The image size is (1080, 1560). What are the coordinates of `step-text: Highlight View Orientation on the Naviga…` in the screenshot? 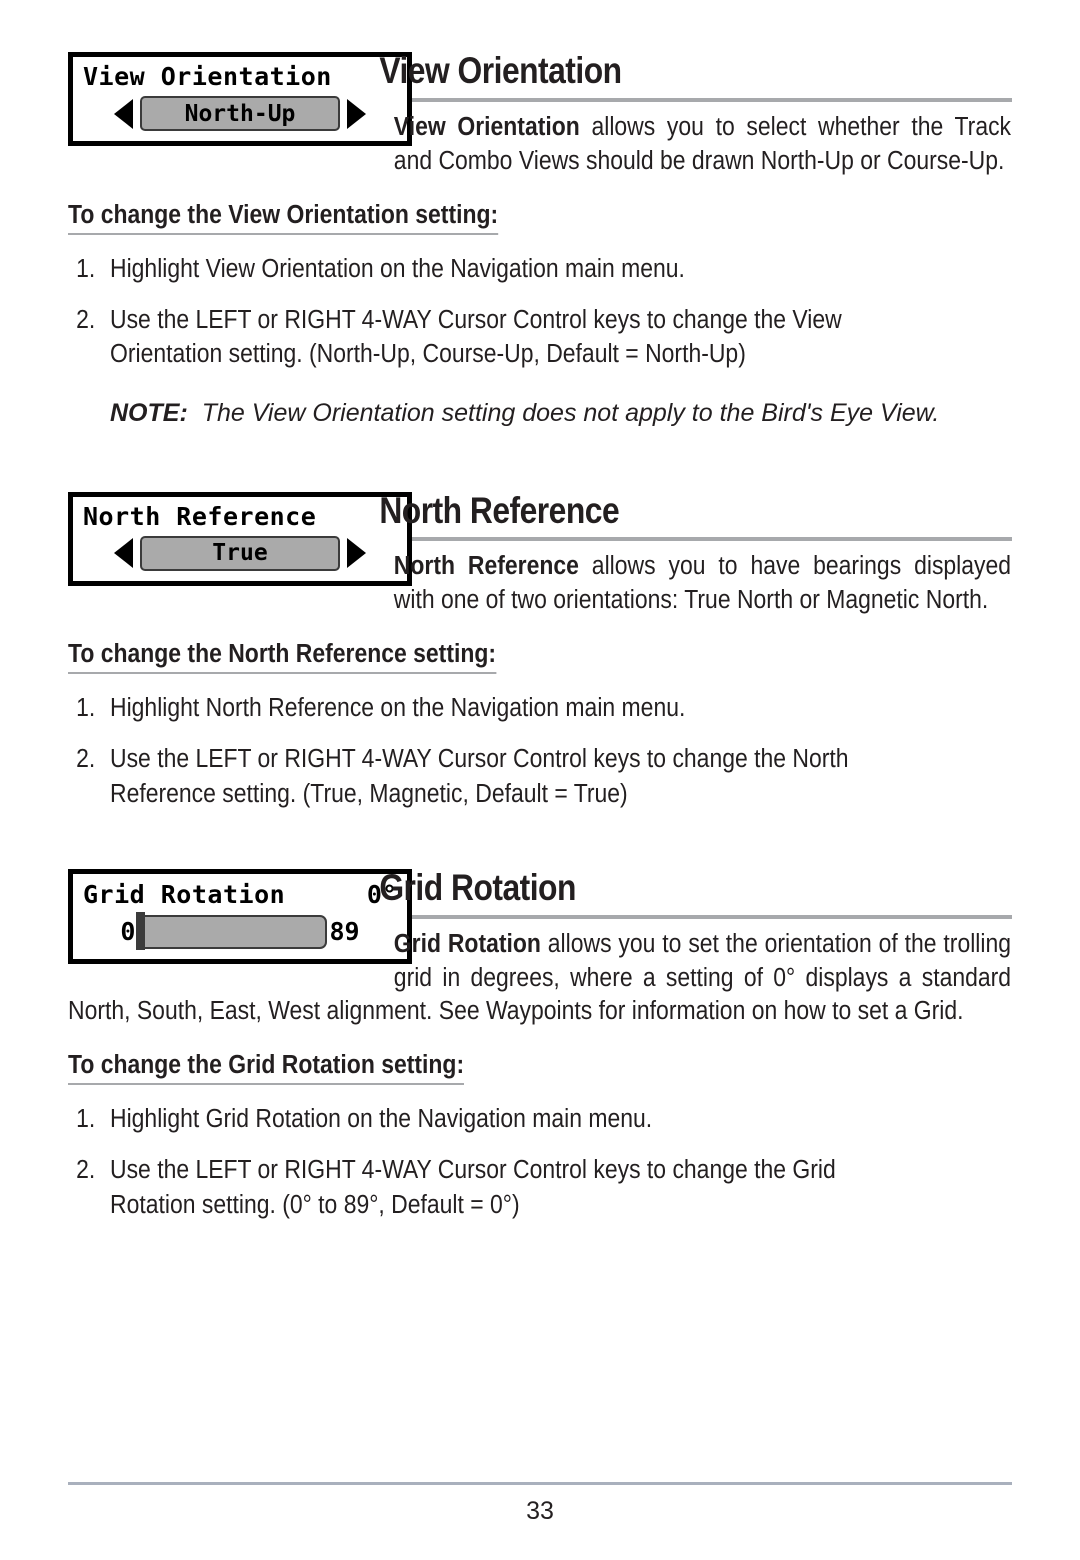 It's located at (397, 268).